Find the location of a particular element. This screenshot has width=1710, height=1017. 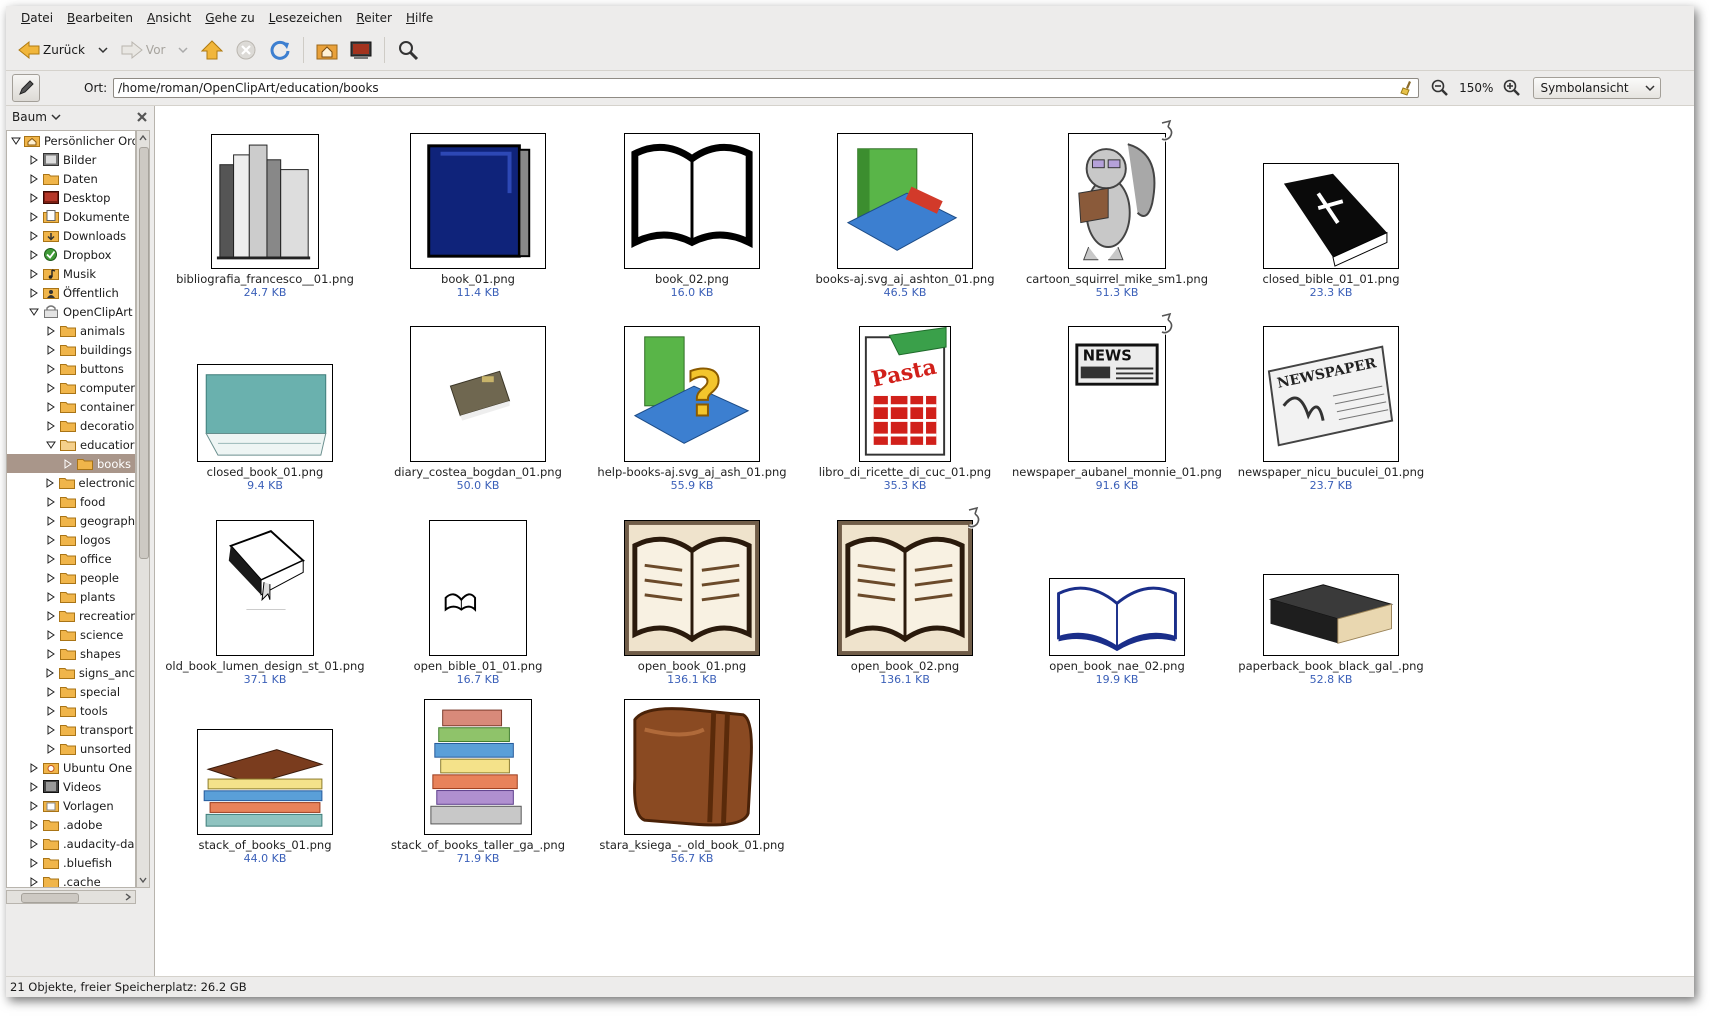

sidebar-mode-select: Baum is located at coordinates (36, 117).